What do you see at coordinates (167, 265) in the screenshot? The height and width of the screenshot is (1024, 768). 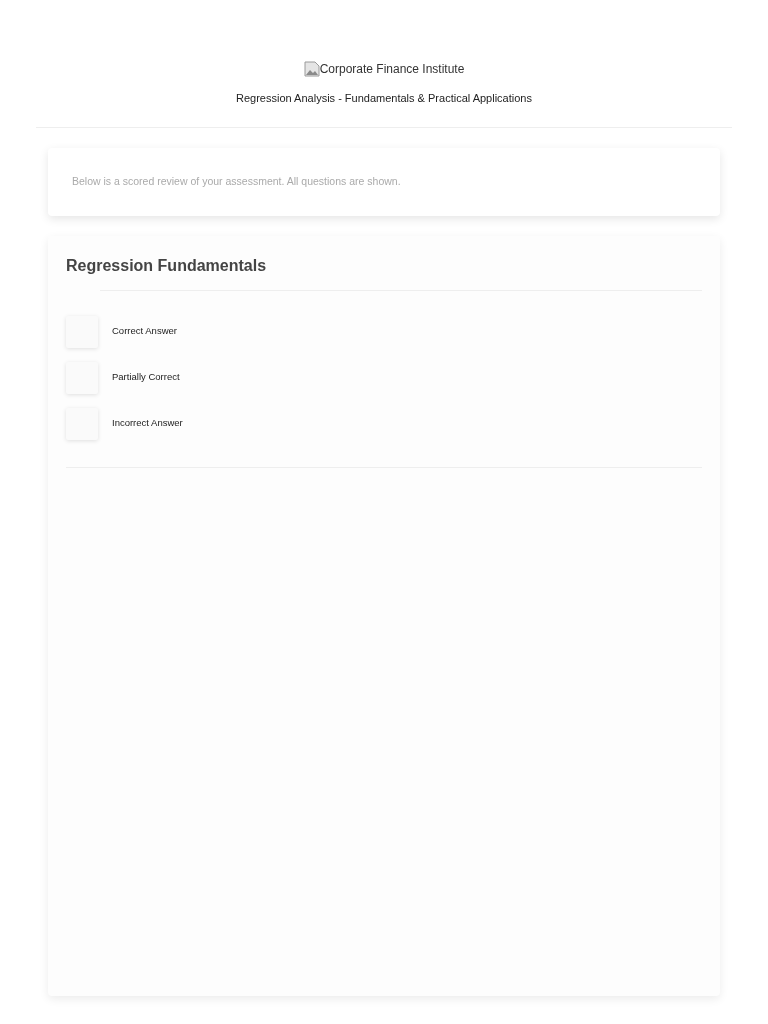 I see `section-title: Regression Fundamentals` at bounding box center [167, 265].